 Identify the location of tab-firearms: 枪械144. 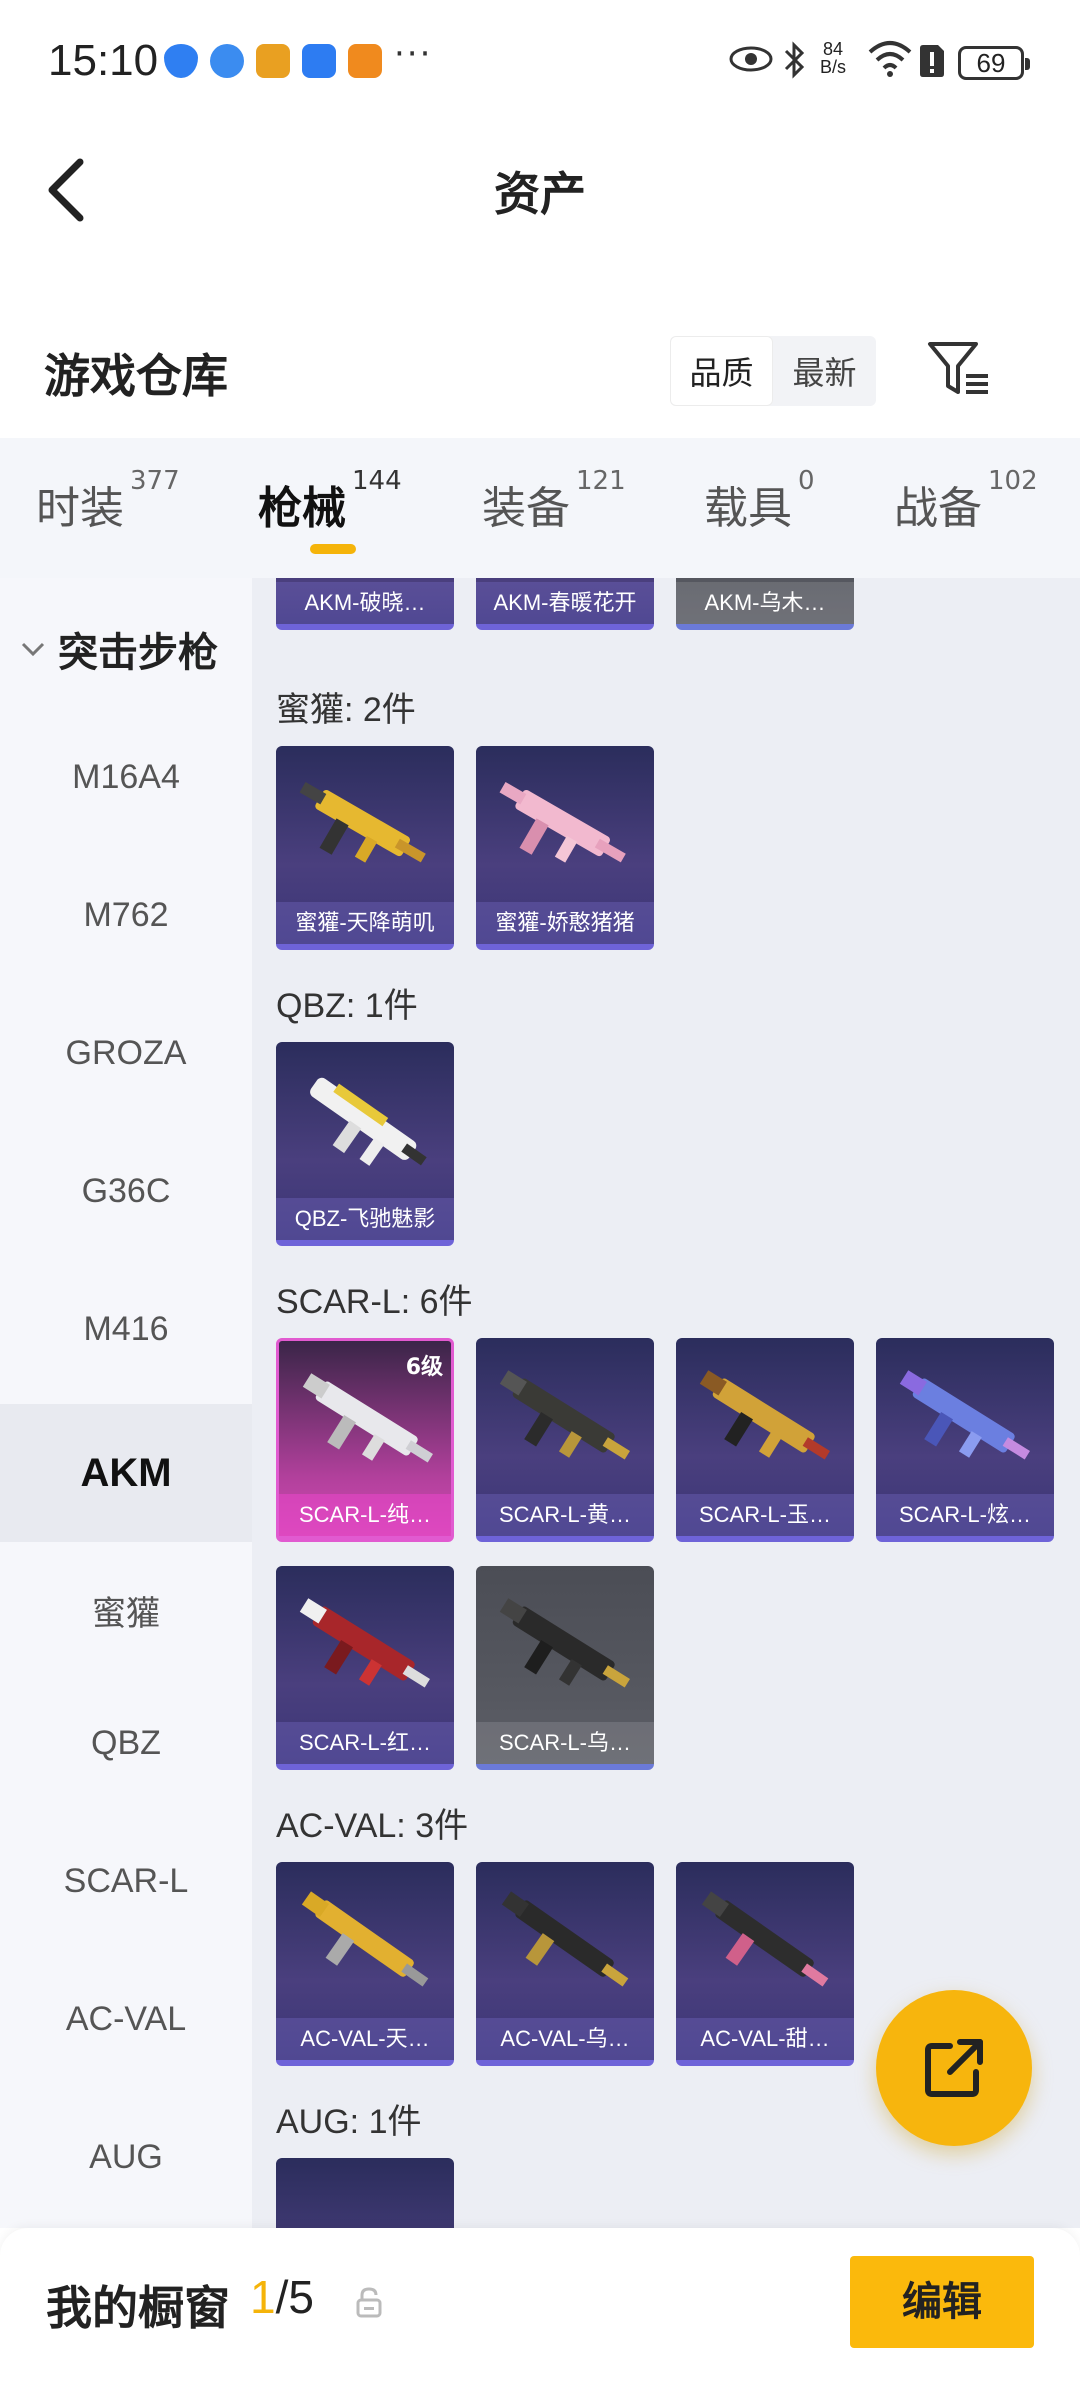
(330, 501).